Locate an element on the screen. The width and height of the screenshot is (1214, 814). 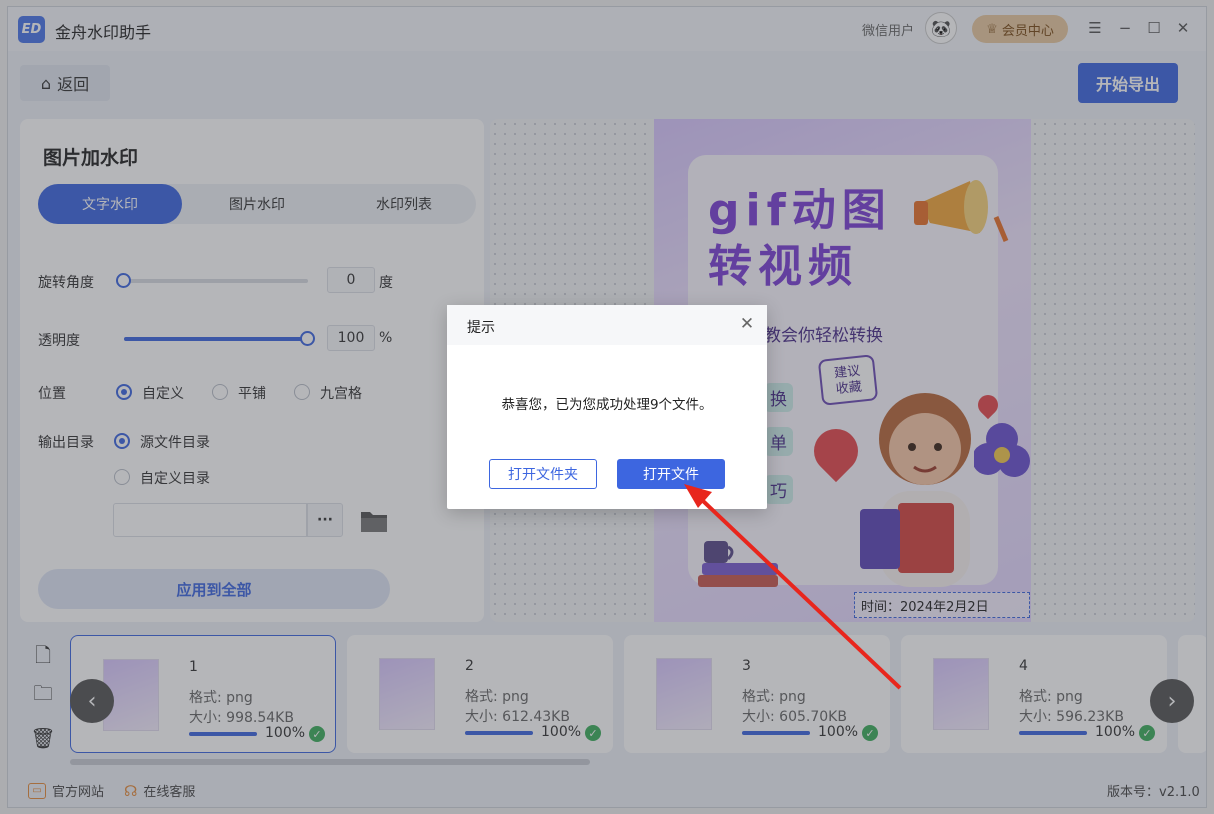
open-file-button: 打开文件 is located at coordinates (671, 474).